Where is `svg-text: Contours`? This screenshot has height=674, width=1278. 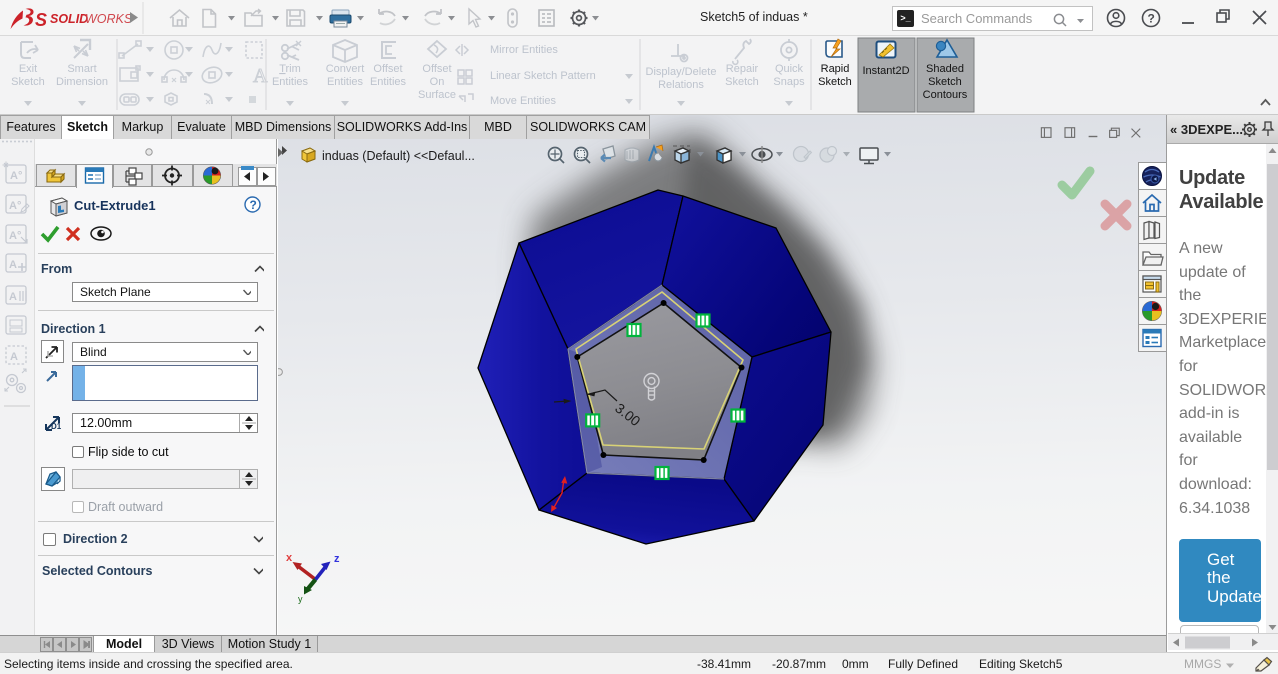 svg-text: Contours is located at coordinates (945, 95).